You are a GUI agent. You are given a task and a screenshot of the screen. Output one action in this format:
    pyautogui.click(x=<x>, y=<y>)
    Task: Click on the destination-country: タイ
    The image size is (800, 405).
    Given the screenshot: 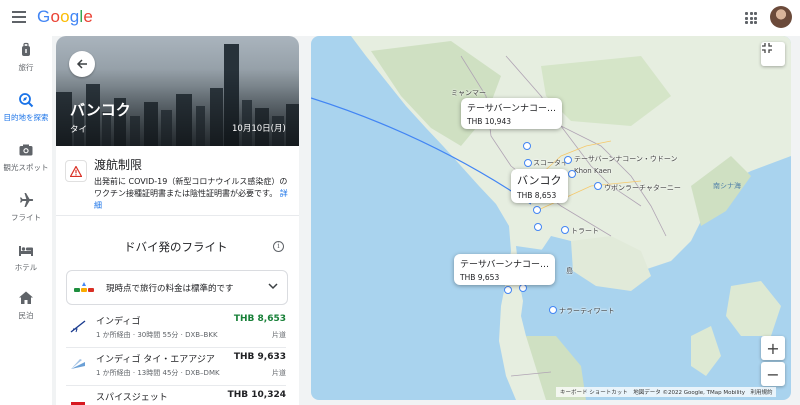 What is the action you would take?
    pyautogui.click(x=79, y=130)
    